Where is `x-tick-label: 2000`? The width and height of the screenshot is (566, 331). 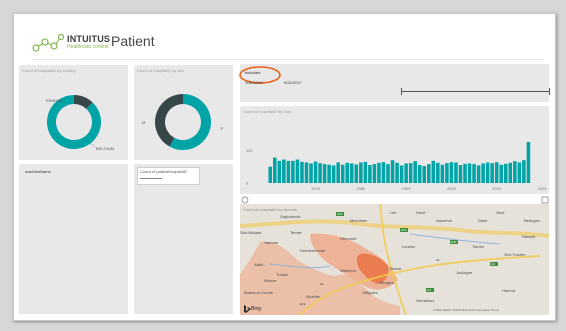 x-tick-label: 2000 is located at coordinates (452, 188).